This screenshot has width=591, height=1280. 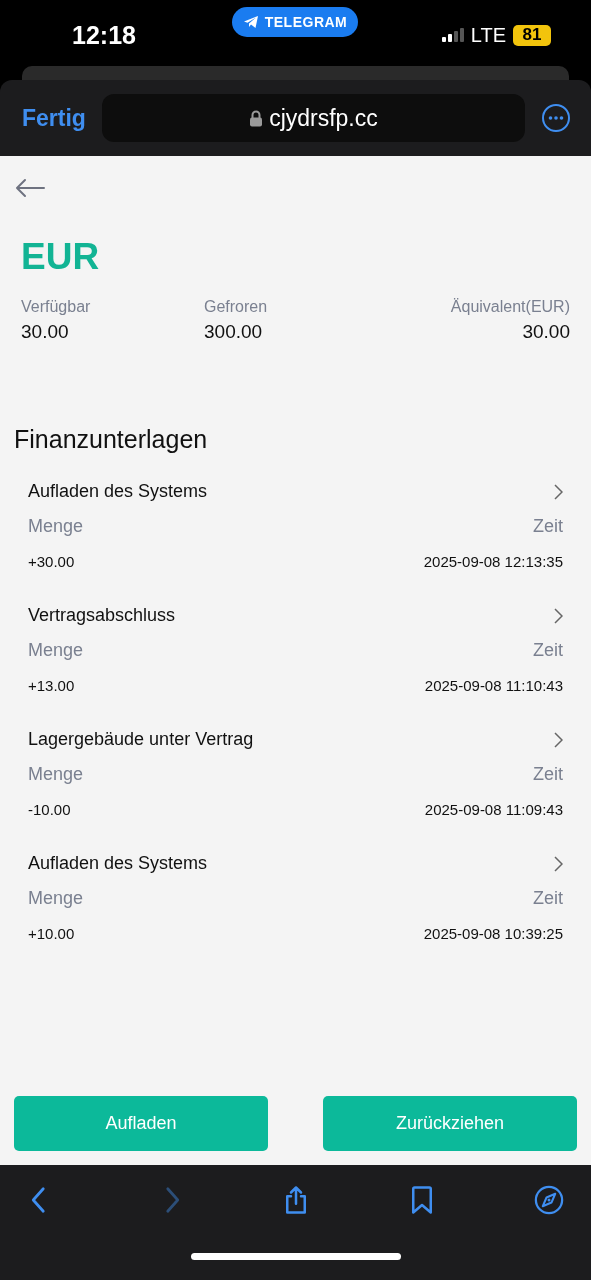 What do you see at coordinates (233, 332) in the screenshot?
I see `balance-value: 300.00` at bounding box center [233, 332].